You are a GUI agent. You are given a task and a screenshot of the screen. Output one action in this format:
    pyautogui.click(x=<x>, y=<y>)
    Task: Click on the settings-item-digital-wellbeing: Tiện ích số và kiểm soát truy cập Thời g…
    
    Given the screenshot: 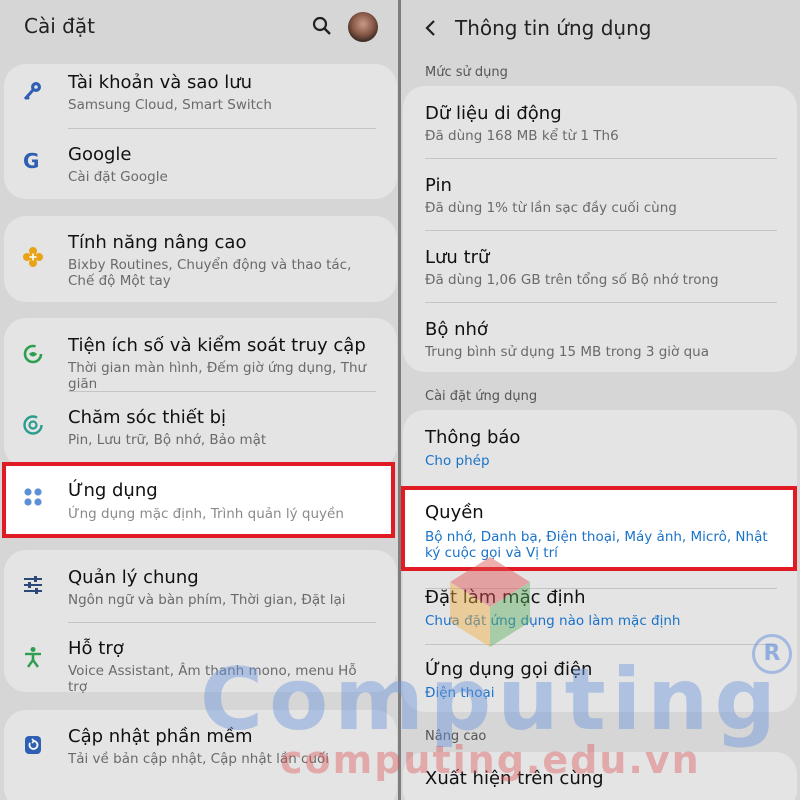 What is the action you would take?
    pyautogui.click(x=223, y=363)
    